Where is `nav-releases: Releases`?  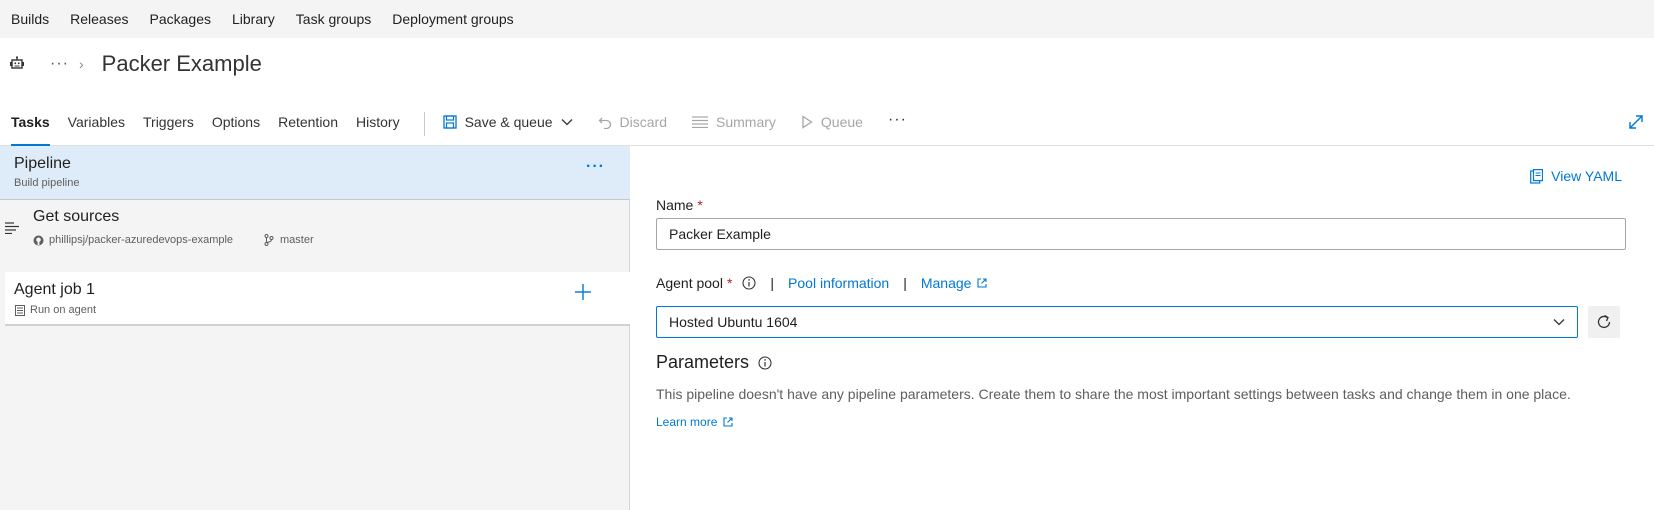
nav-releases: Releases is located at coordinates (99, 19).